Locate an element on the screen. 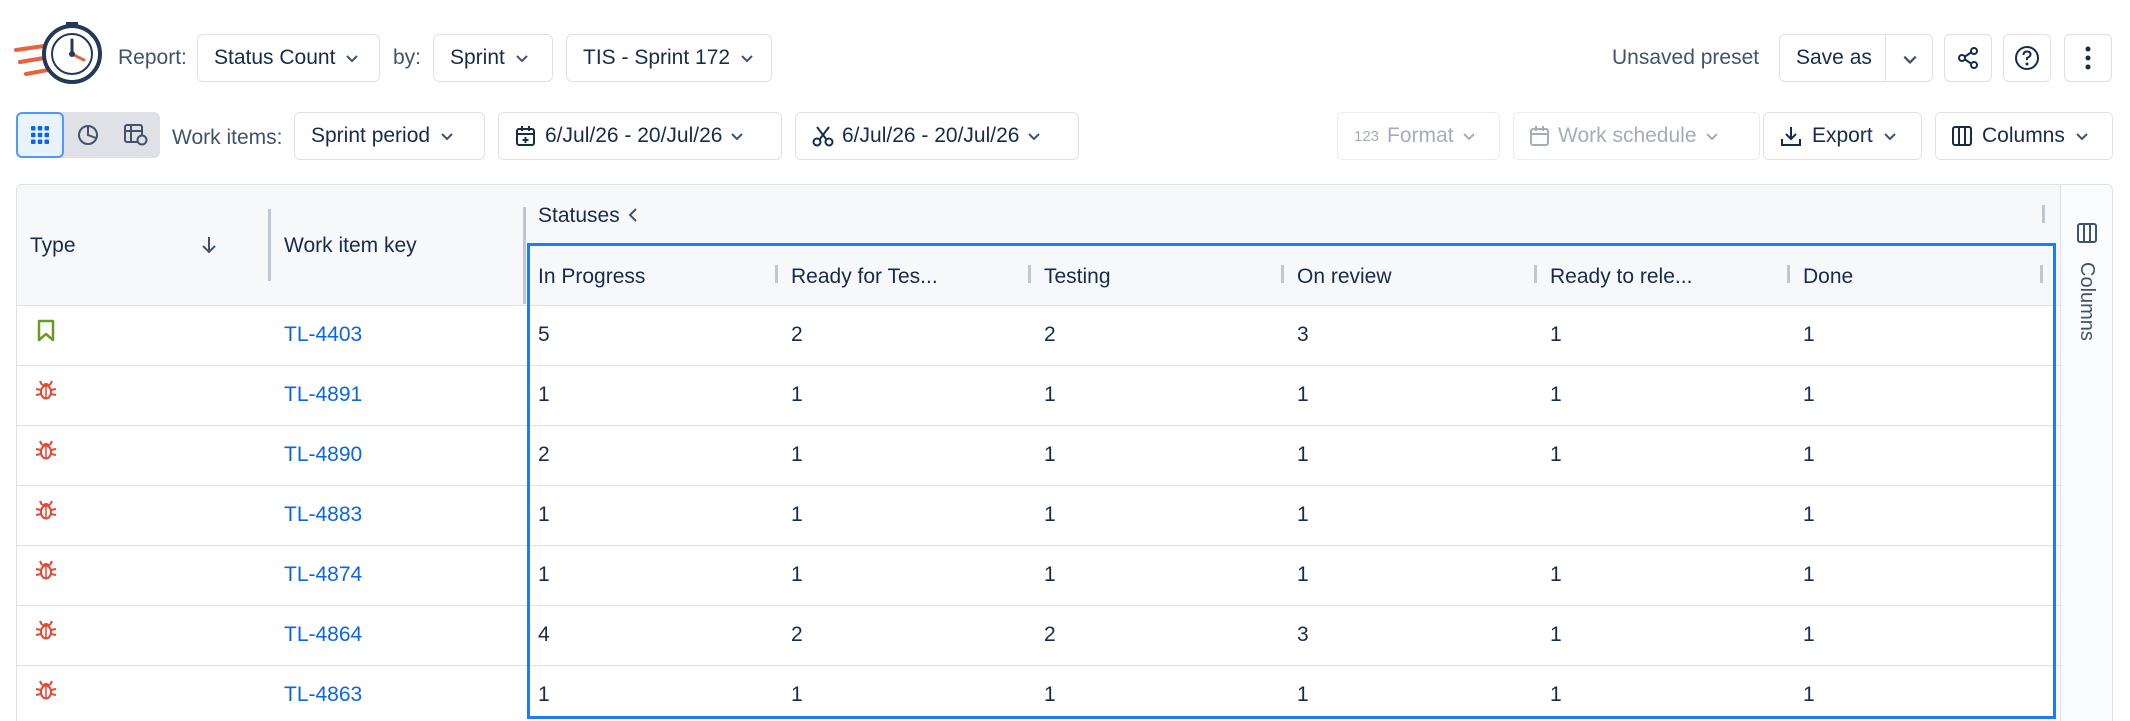 The height and width of the screenshot is (721, 2130). group-by-select: Sprint is located at coordinates (493, 58).